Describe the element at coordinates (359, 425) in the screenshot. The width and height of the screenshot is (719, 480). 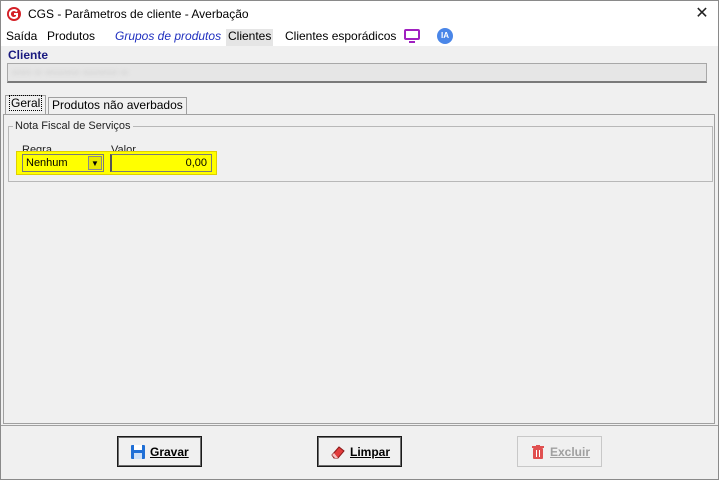
I see `bottom-separator` at that location.